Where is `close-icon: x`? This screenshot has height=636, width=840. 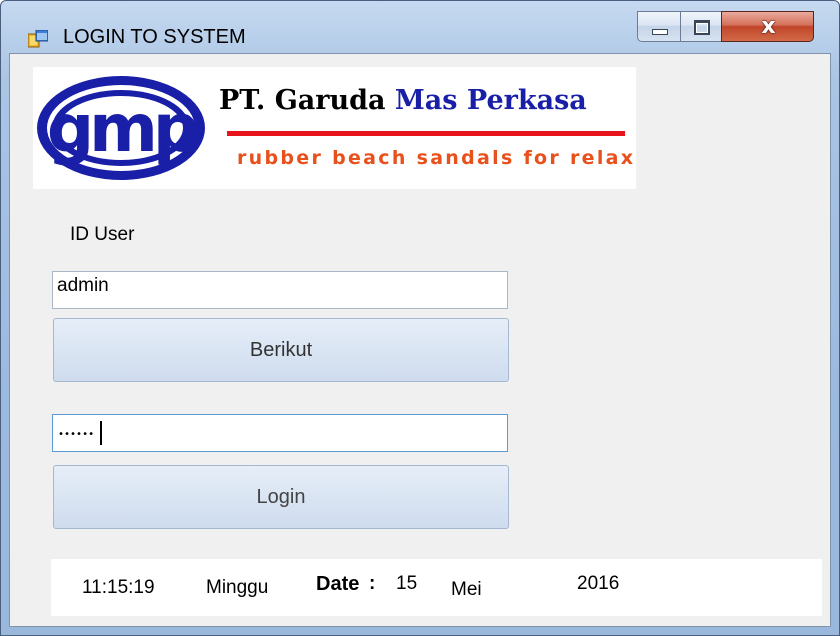
close-icon: x is located at coordinates (768, 26).